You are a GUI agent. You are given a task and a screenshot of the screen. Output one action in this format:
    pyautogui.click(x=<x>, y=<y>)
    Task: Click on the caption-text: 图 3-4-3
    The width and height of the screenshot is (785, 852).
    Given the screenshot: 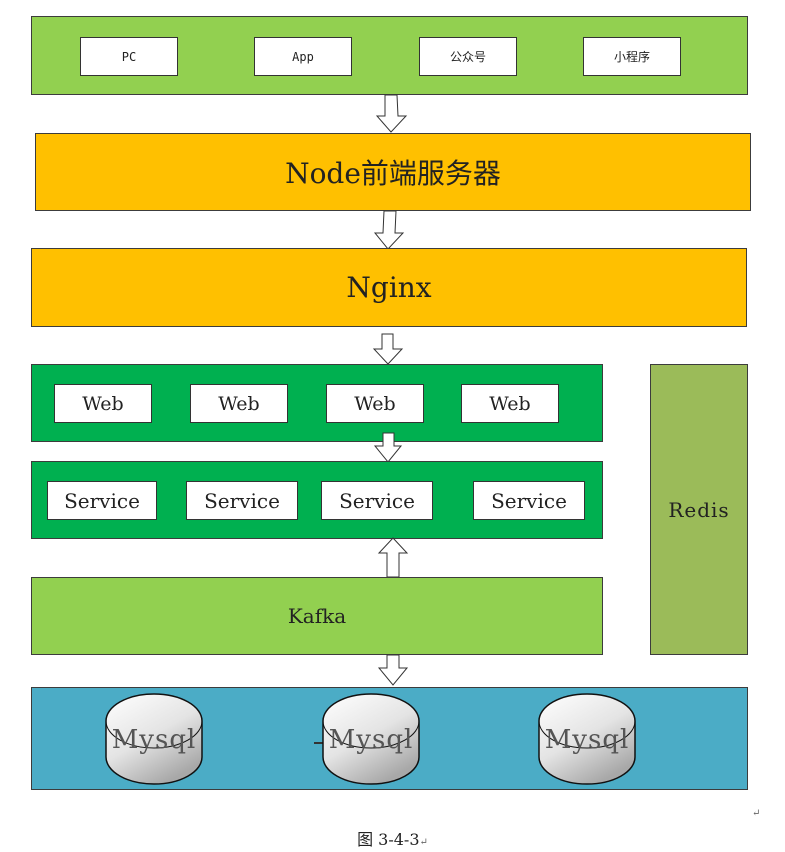 What is the action you would take?
    pyautogui.click(x=388, y=839)
    